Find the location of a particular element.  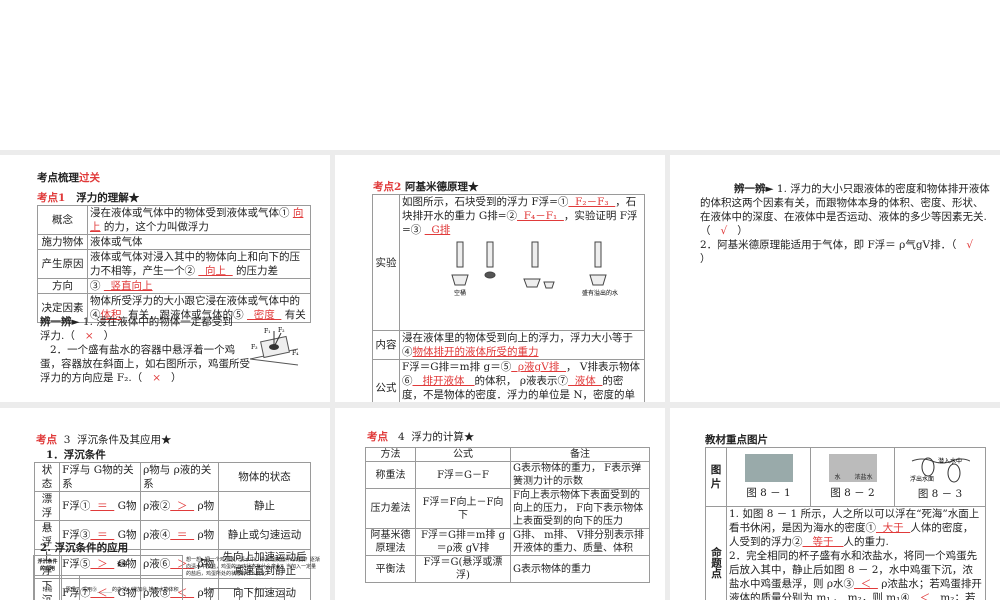

answer-blank: 液体 is located at coordinates (585, 381).